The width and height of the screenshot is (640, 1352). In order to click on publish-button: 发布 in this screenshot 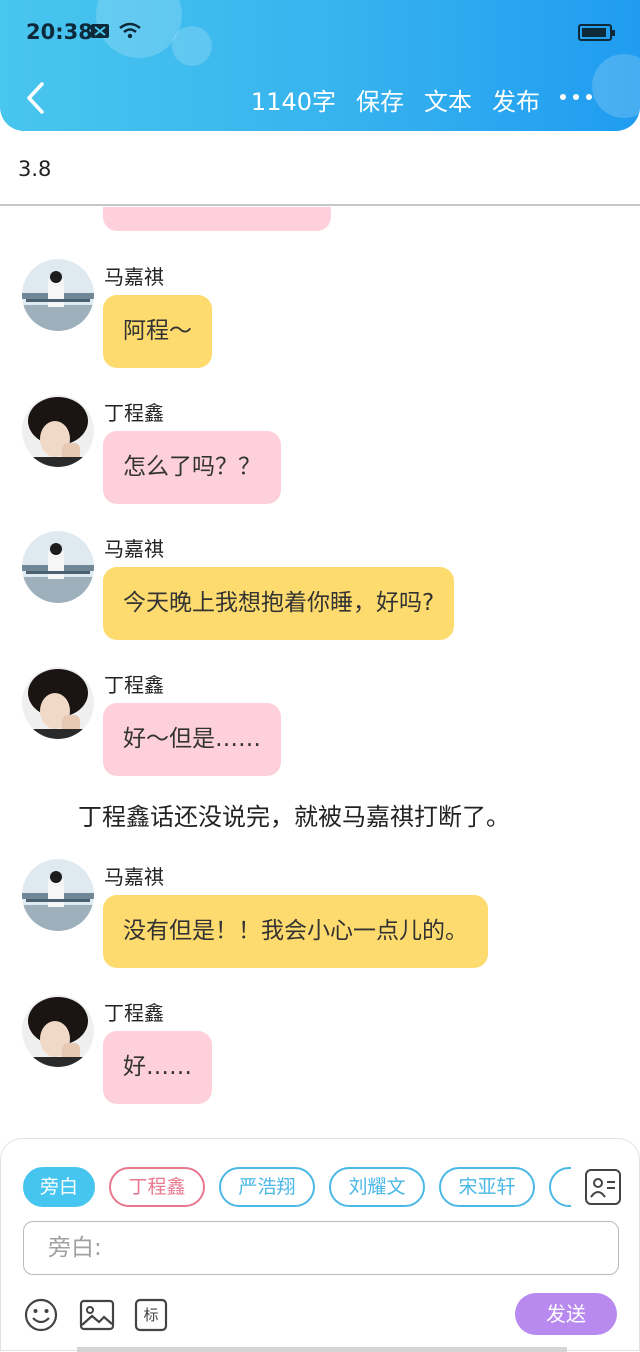, I will do `click(516, 99)`.